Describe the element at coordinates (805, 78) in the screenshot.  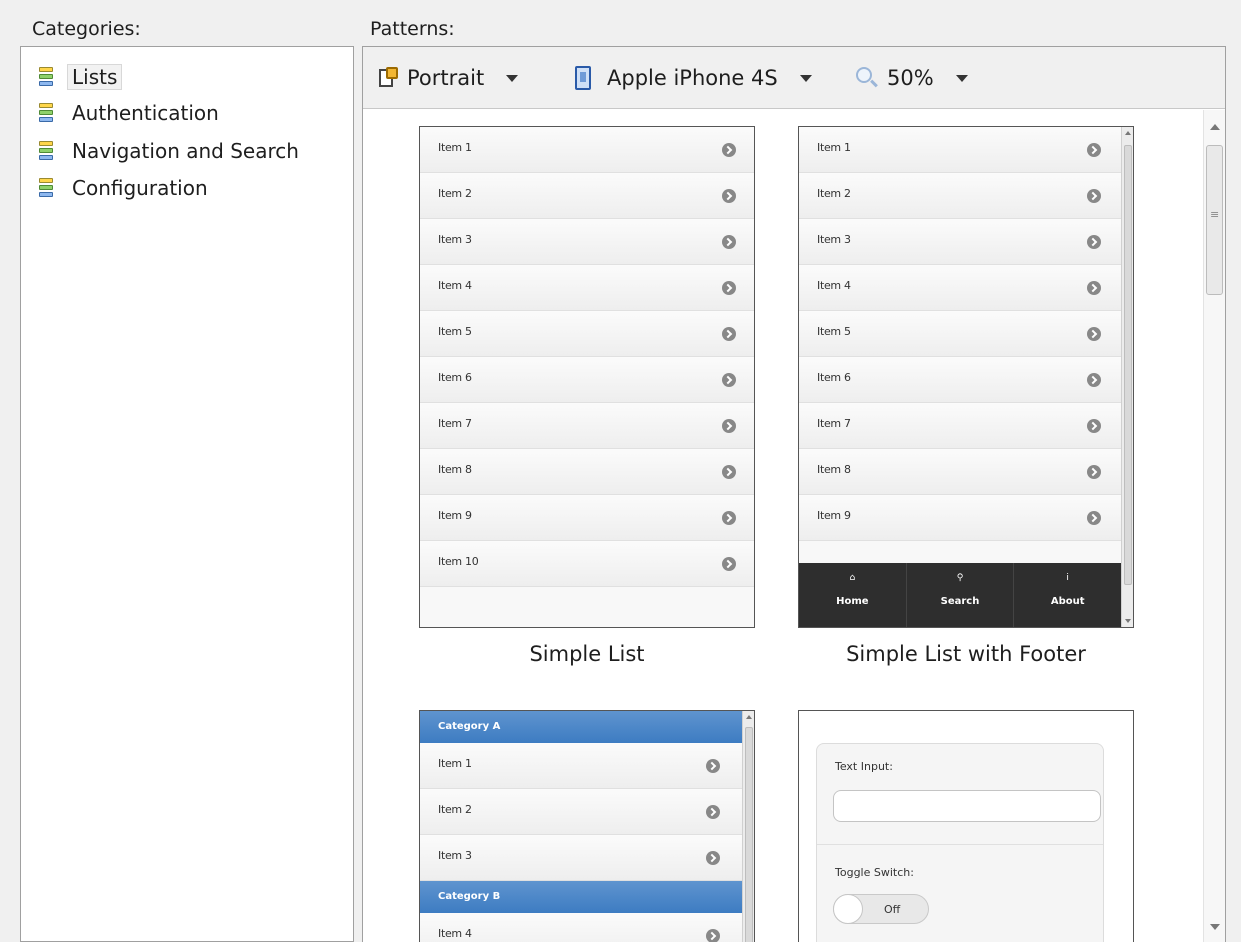
I see `chevron-down-icon` at that location.